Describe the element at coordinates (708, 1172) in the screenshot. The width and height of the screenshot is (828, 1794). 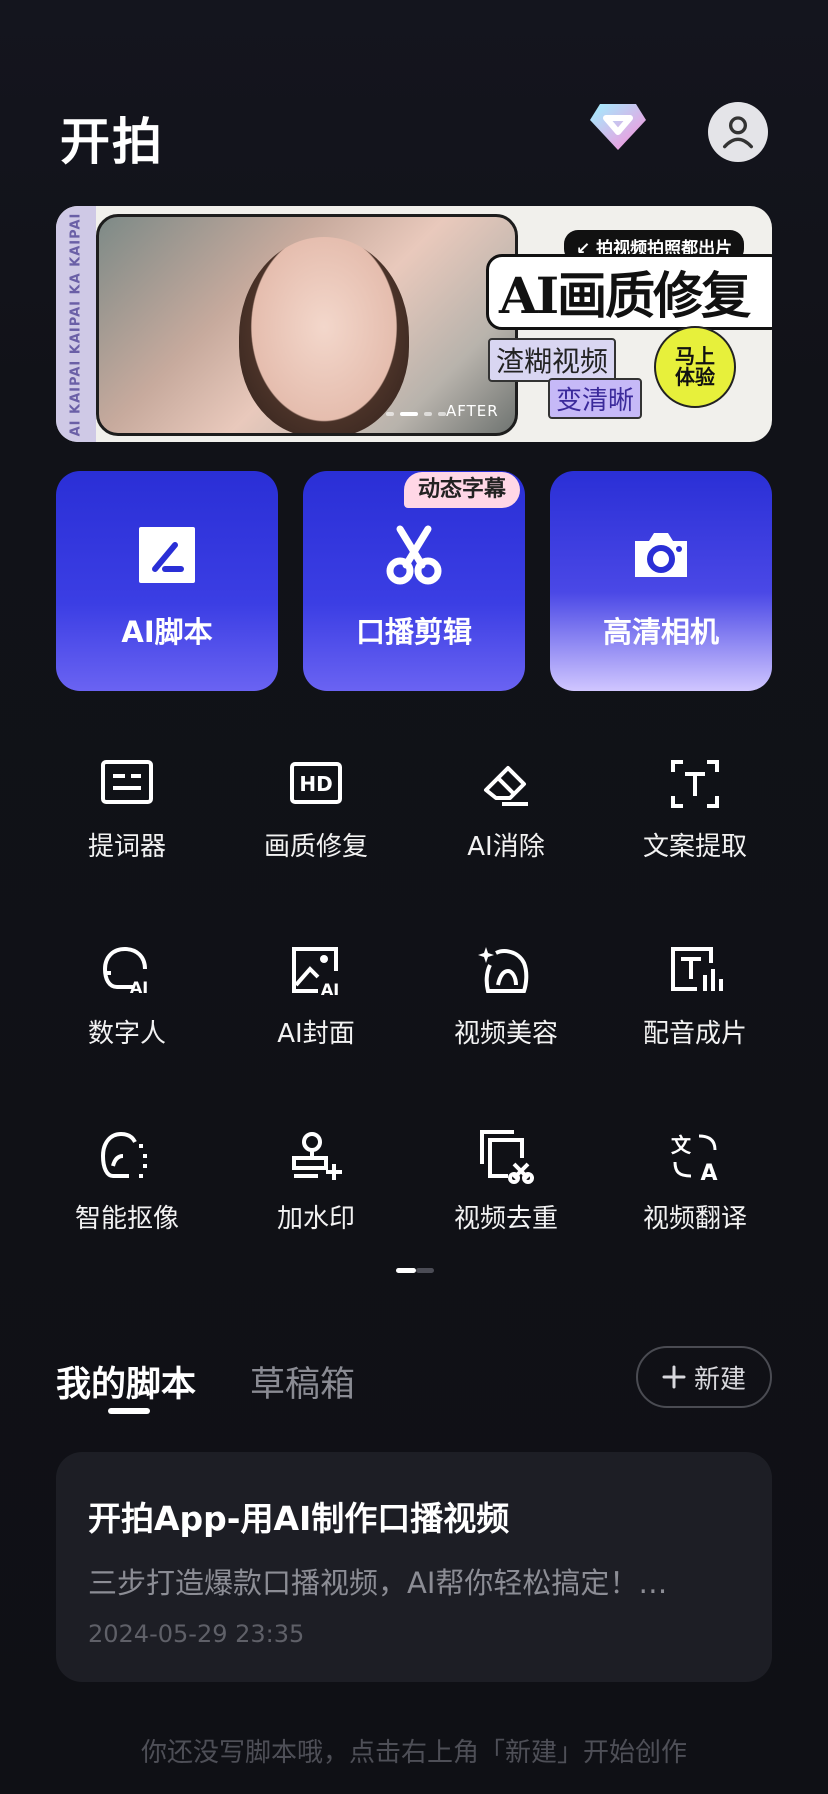
I see `svg-text: A` at that location.